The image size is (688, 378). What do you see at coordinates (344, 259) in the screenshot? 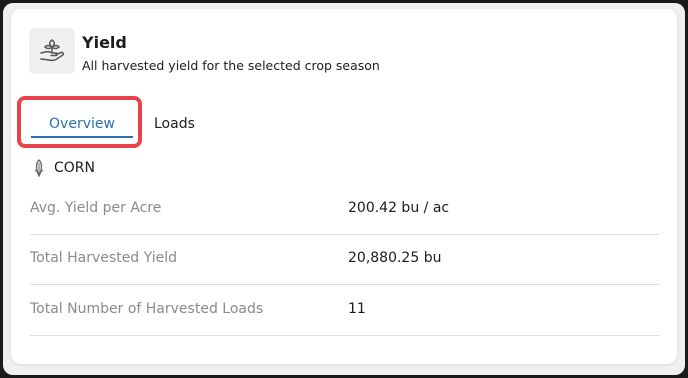
I see `stat-row-total-yield: Total Harvested Yield 20,880.25 bu` at bounding box center [344, 259].